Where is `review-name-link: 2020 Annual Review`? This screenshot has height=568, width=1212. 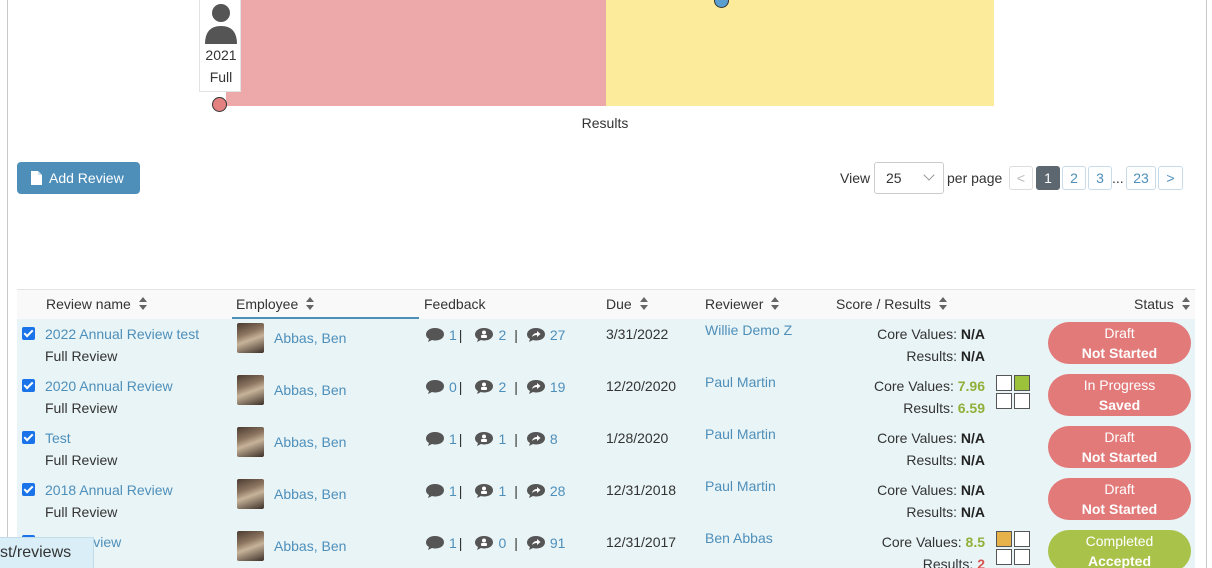
review-name-link: 2020 Annual Review is located at coordinates (109, 386).